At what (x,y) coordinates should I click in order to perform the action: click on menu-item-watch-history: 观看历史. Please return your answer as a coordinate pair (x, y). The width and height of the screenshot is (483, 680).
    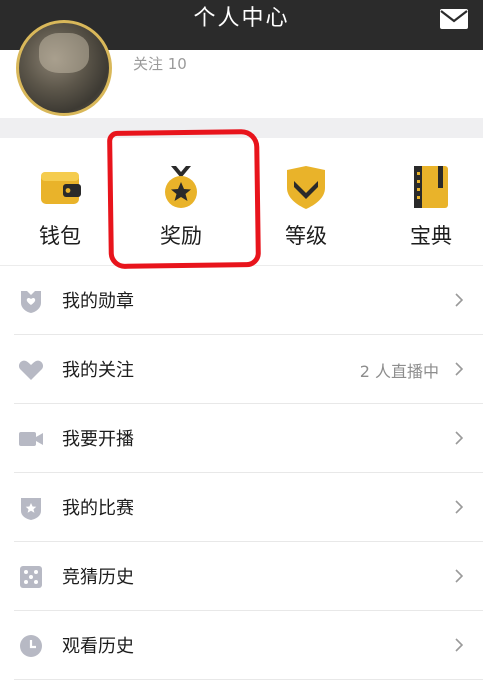
    Looking at the image, I should click on (248, 645).